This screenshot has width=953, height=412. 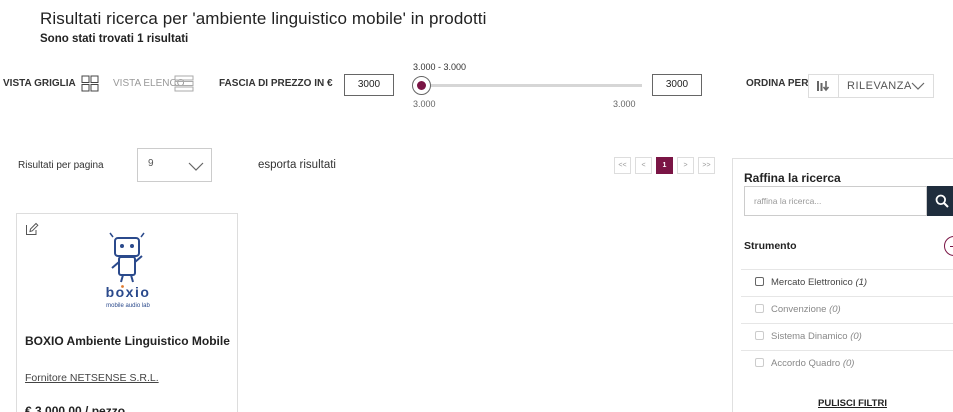 I want to click on refine-search-button, so click(x=940, y=201).